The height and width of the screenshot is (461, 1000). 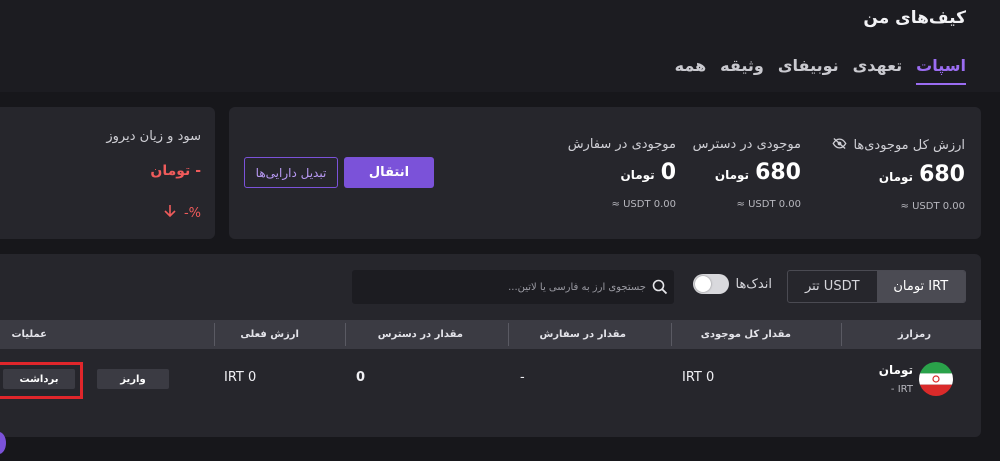 I want to click on col-in-order: مقدار در سفارش, so click(x=582, y=334).